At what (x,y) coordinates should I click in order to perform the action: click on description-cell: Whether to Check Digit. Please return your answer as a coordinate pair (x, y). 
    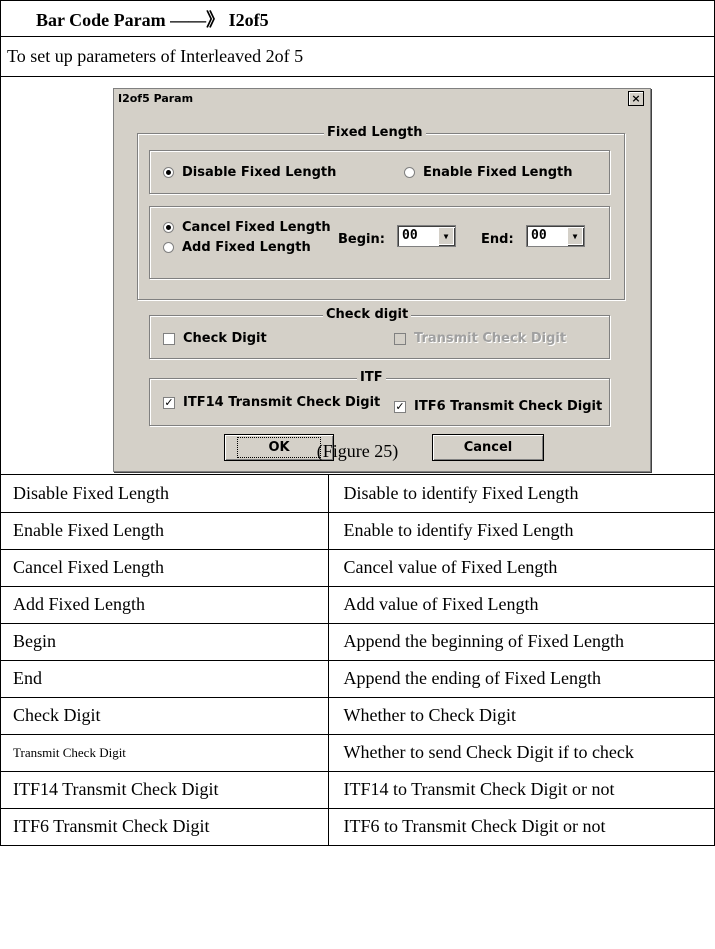
    Looking at the image, I should click on (520, 716).